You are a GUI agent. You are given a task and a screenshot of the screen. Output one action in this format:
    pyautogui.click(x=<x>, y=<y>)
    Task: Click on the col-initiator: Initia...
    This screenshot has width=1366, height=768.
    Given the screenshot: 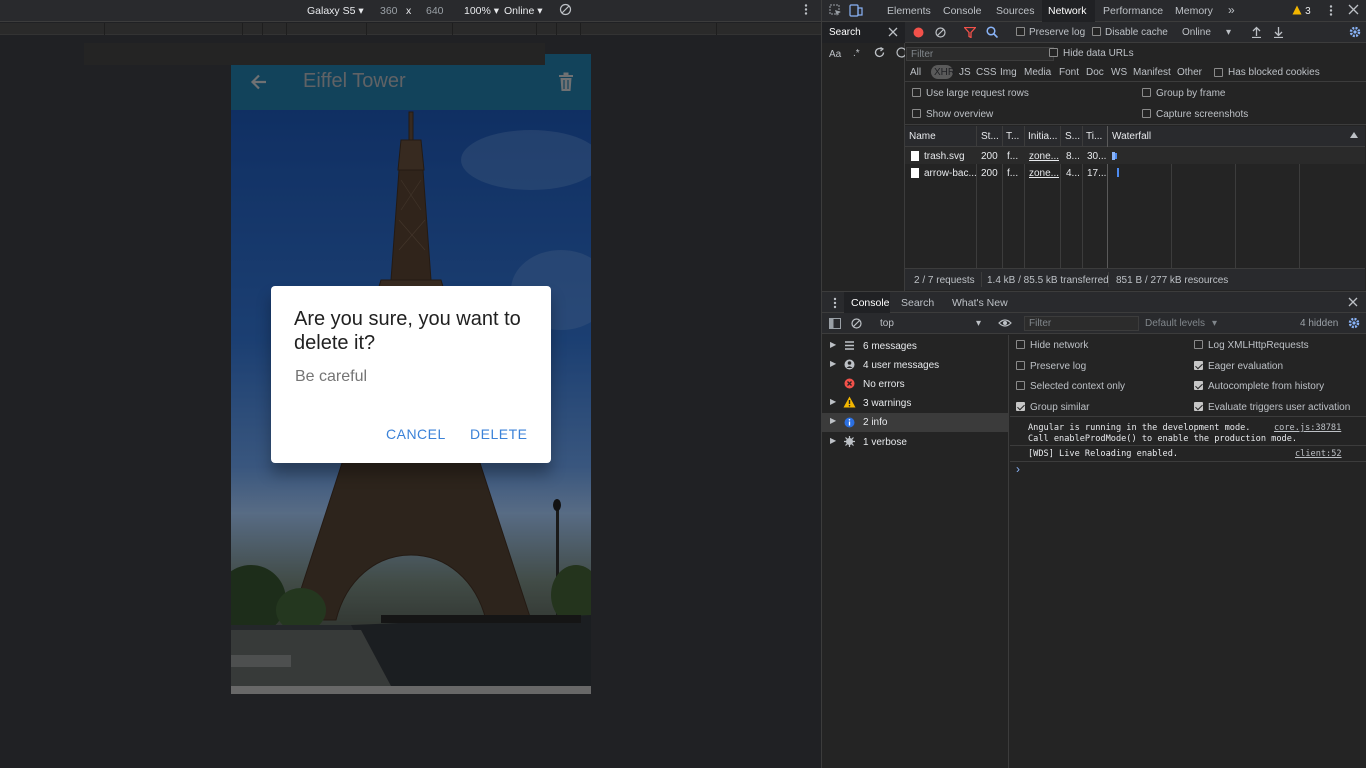 What is the action you would take?
    pyautogui.click(x=1043, y=136)
    